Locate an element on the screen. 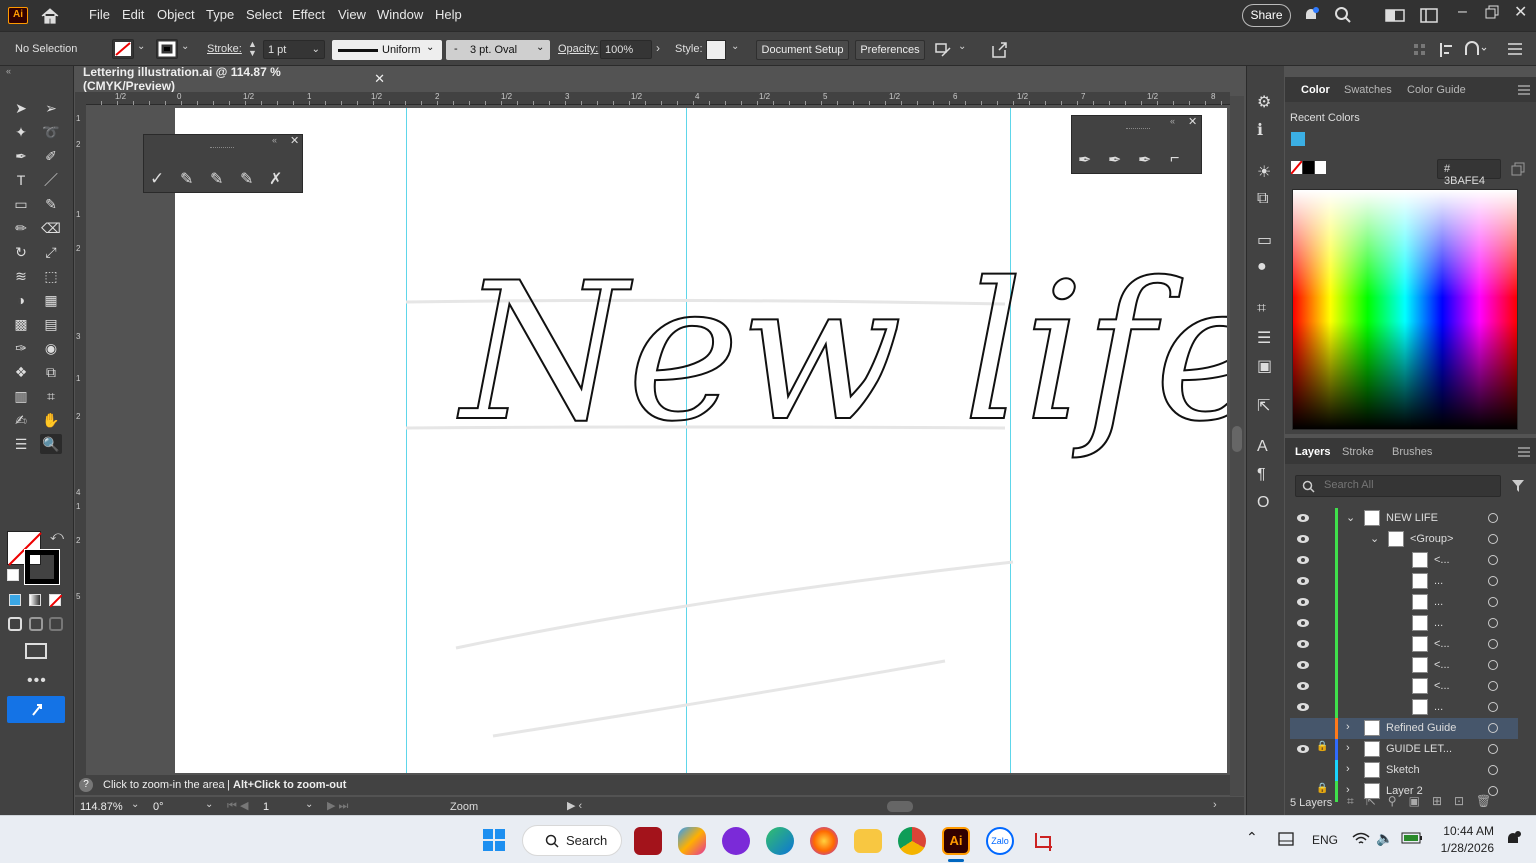 The image size is (1536, 863). black-swatch is located at coordinates (1308, 167).